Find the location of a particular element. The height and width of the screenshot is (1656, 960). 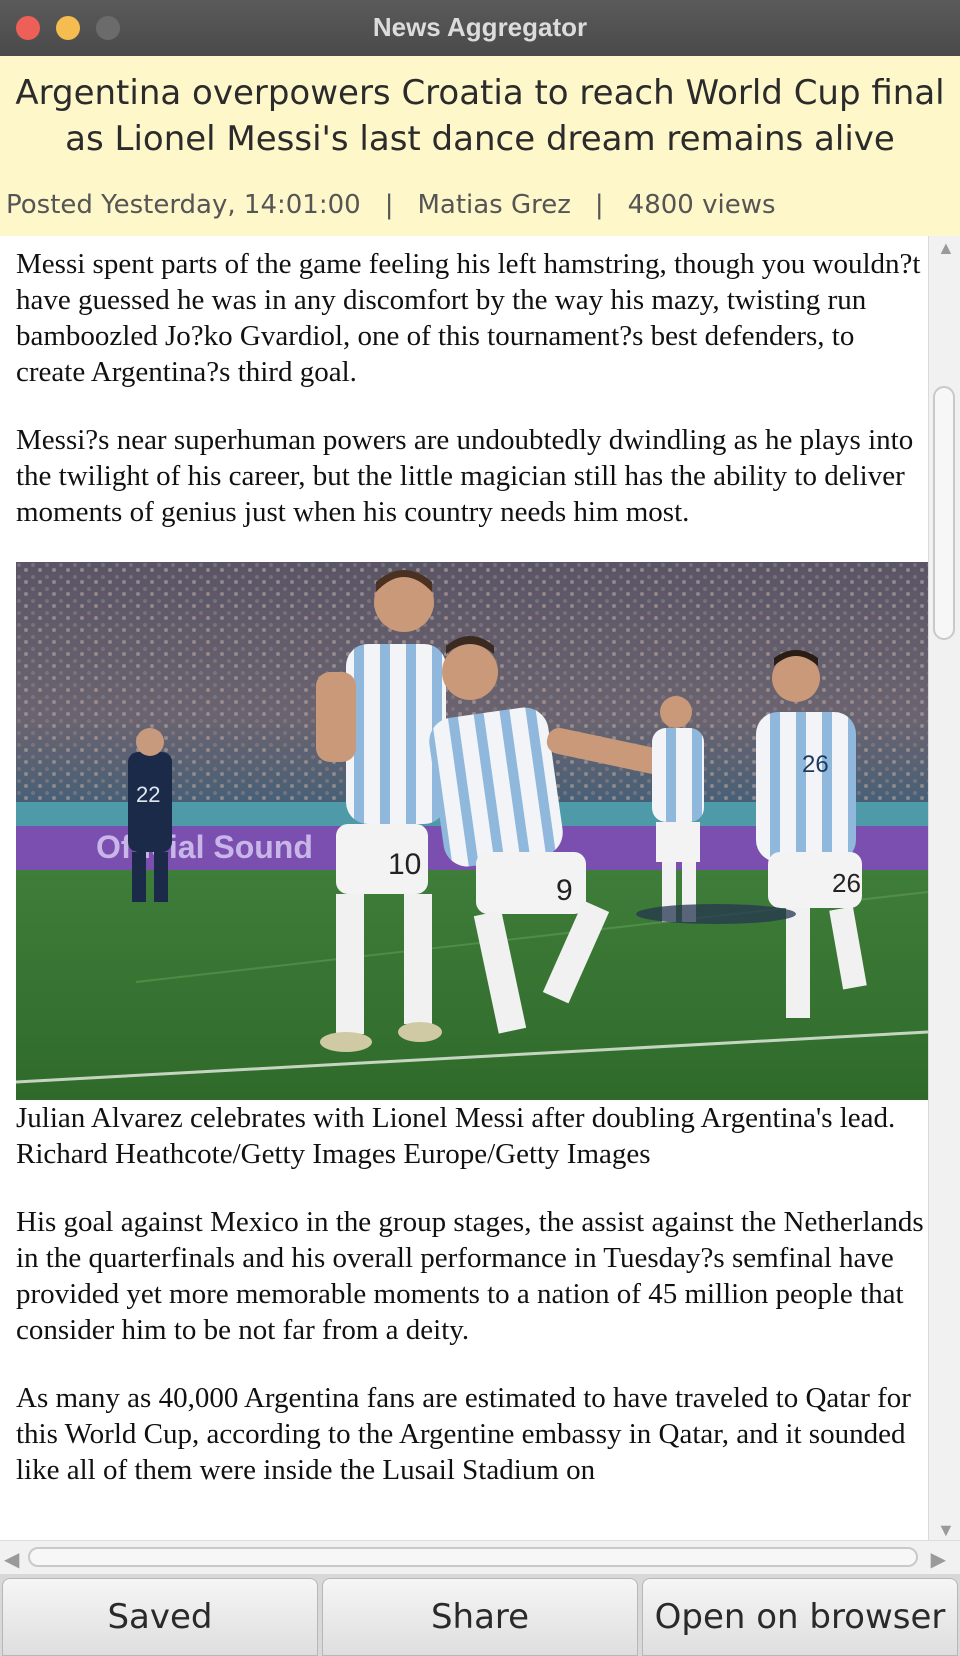

author-name: Matias Grez is located at coordinates (494, 205).